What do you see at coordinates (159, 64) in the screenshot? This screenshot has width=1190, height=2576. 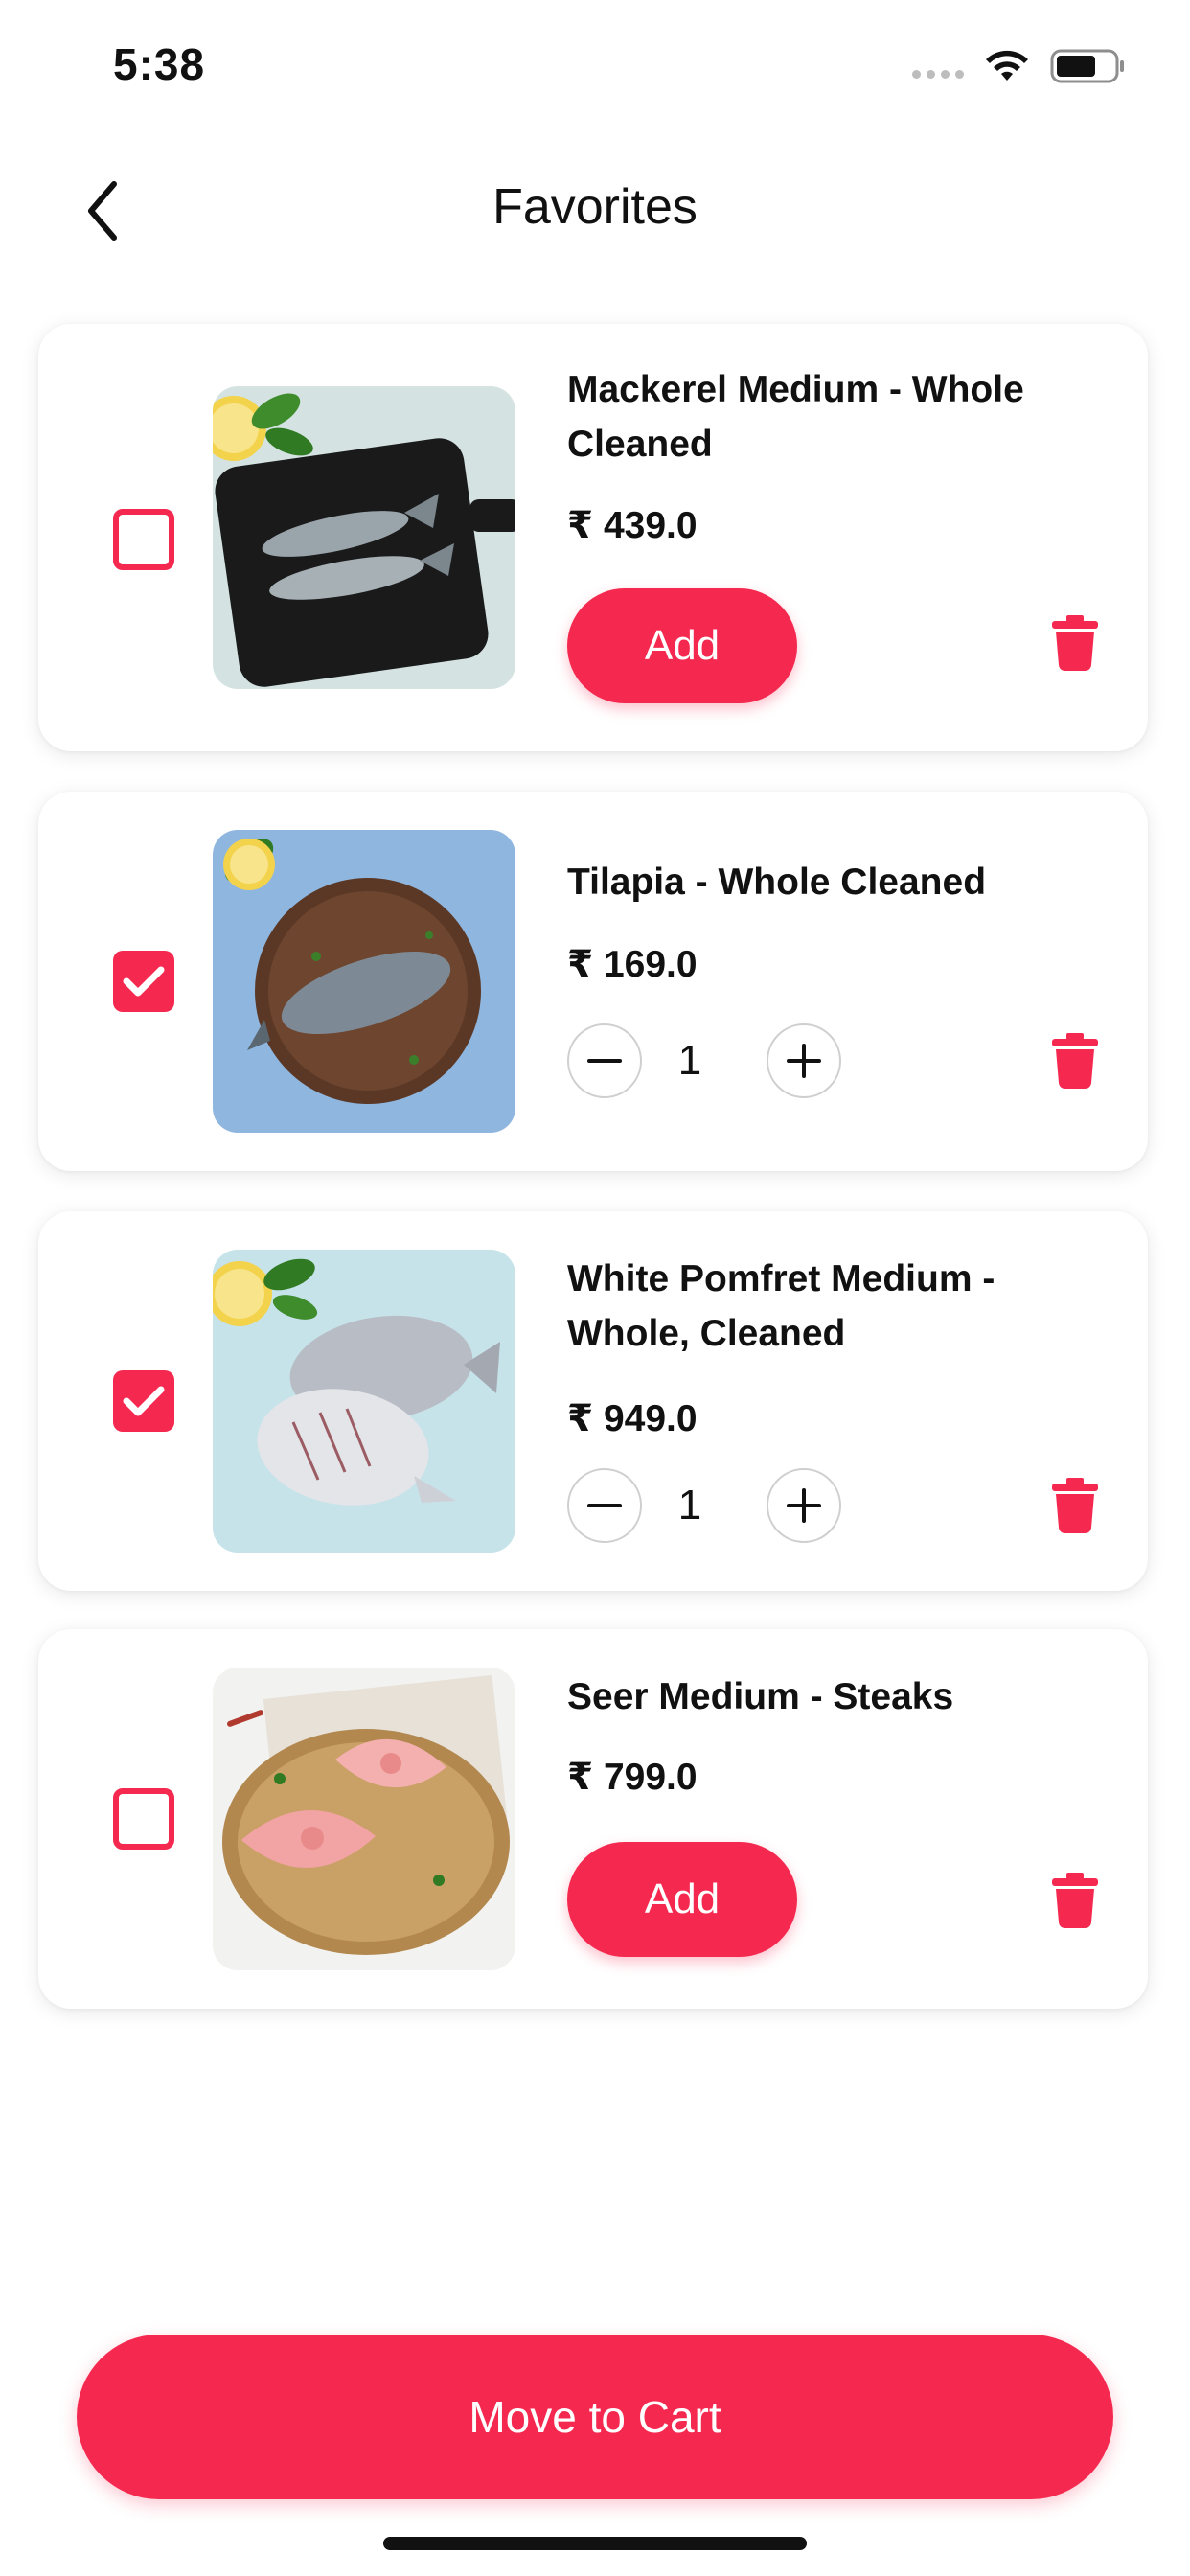 I see `status-time: 5:38` at bounding box center [159, 64].